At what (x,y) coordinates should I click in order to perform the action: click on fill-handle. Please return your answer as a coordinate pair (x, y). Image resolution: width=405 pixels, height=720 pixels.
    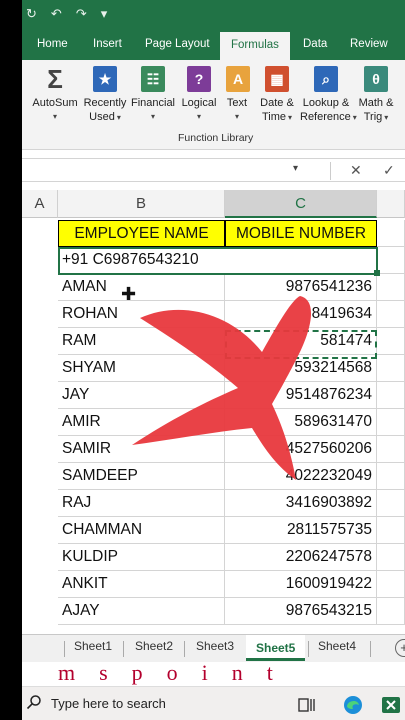
    Looking at the image, I should click on (377, 273).